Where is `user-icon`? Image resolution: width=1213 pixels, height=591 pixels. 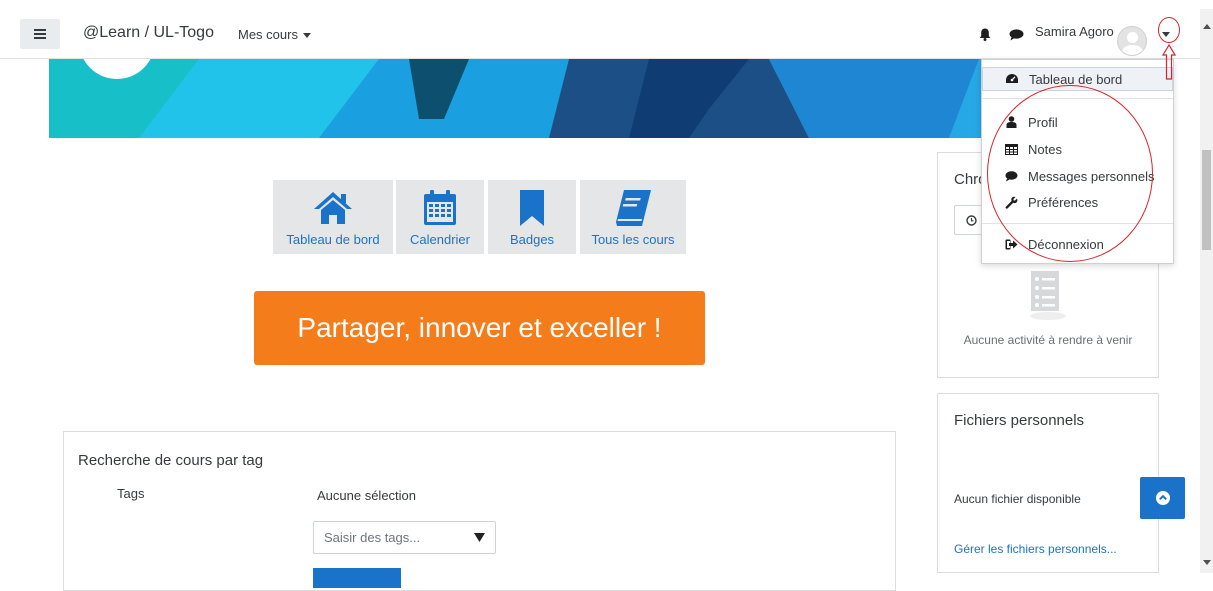
user-icon is located at coordinates (1011, 122).